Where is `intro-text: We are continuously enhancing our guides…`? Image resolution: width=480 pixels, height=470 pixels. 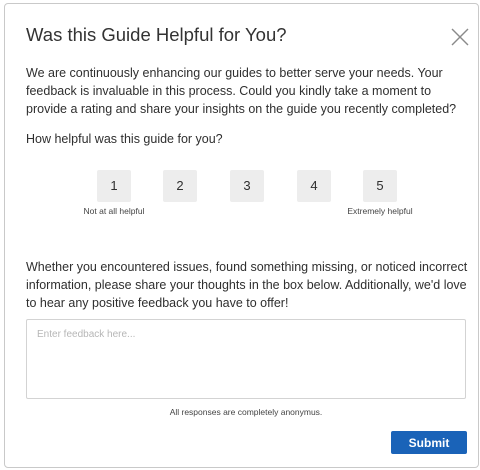
intro-text: We are continuously enhancing our guides… is located at coordinates (241, 91).